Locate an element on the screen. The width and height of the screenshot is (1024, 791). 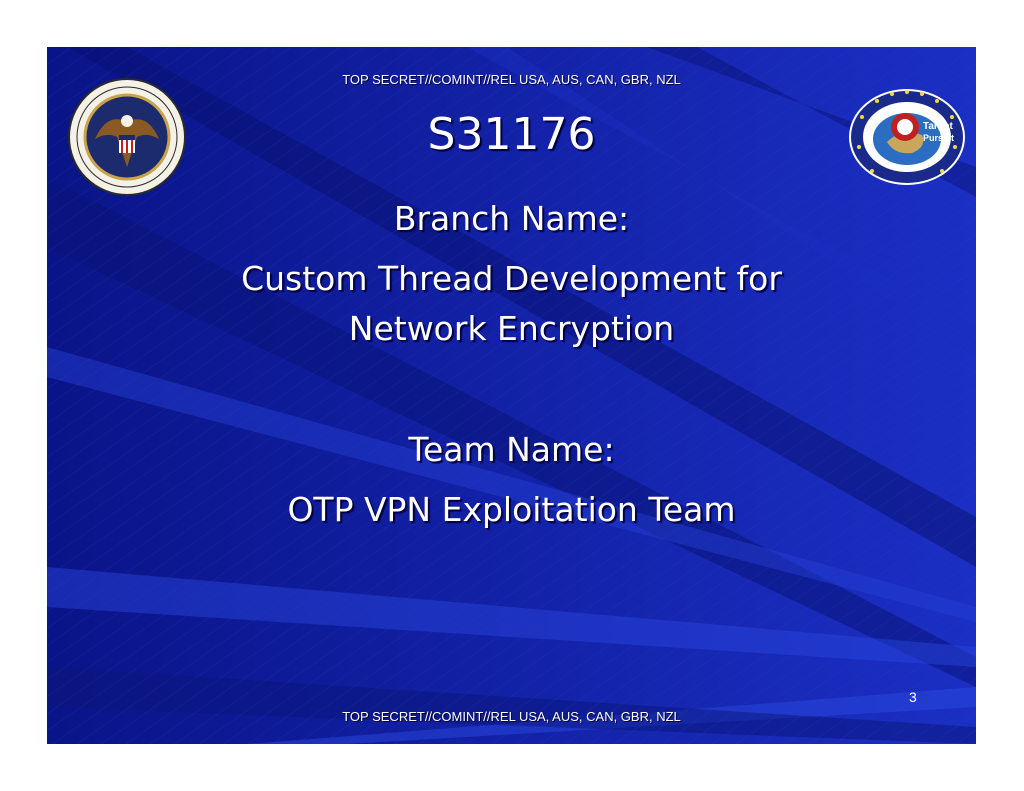
page-number: 3 is located at coordinates (913, 697).